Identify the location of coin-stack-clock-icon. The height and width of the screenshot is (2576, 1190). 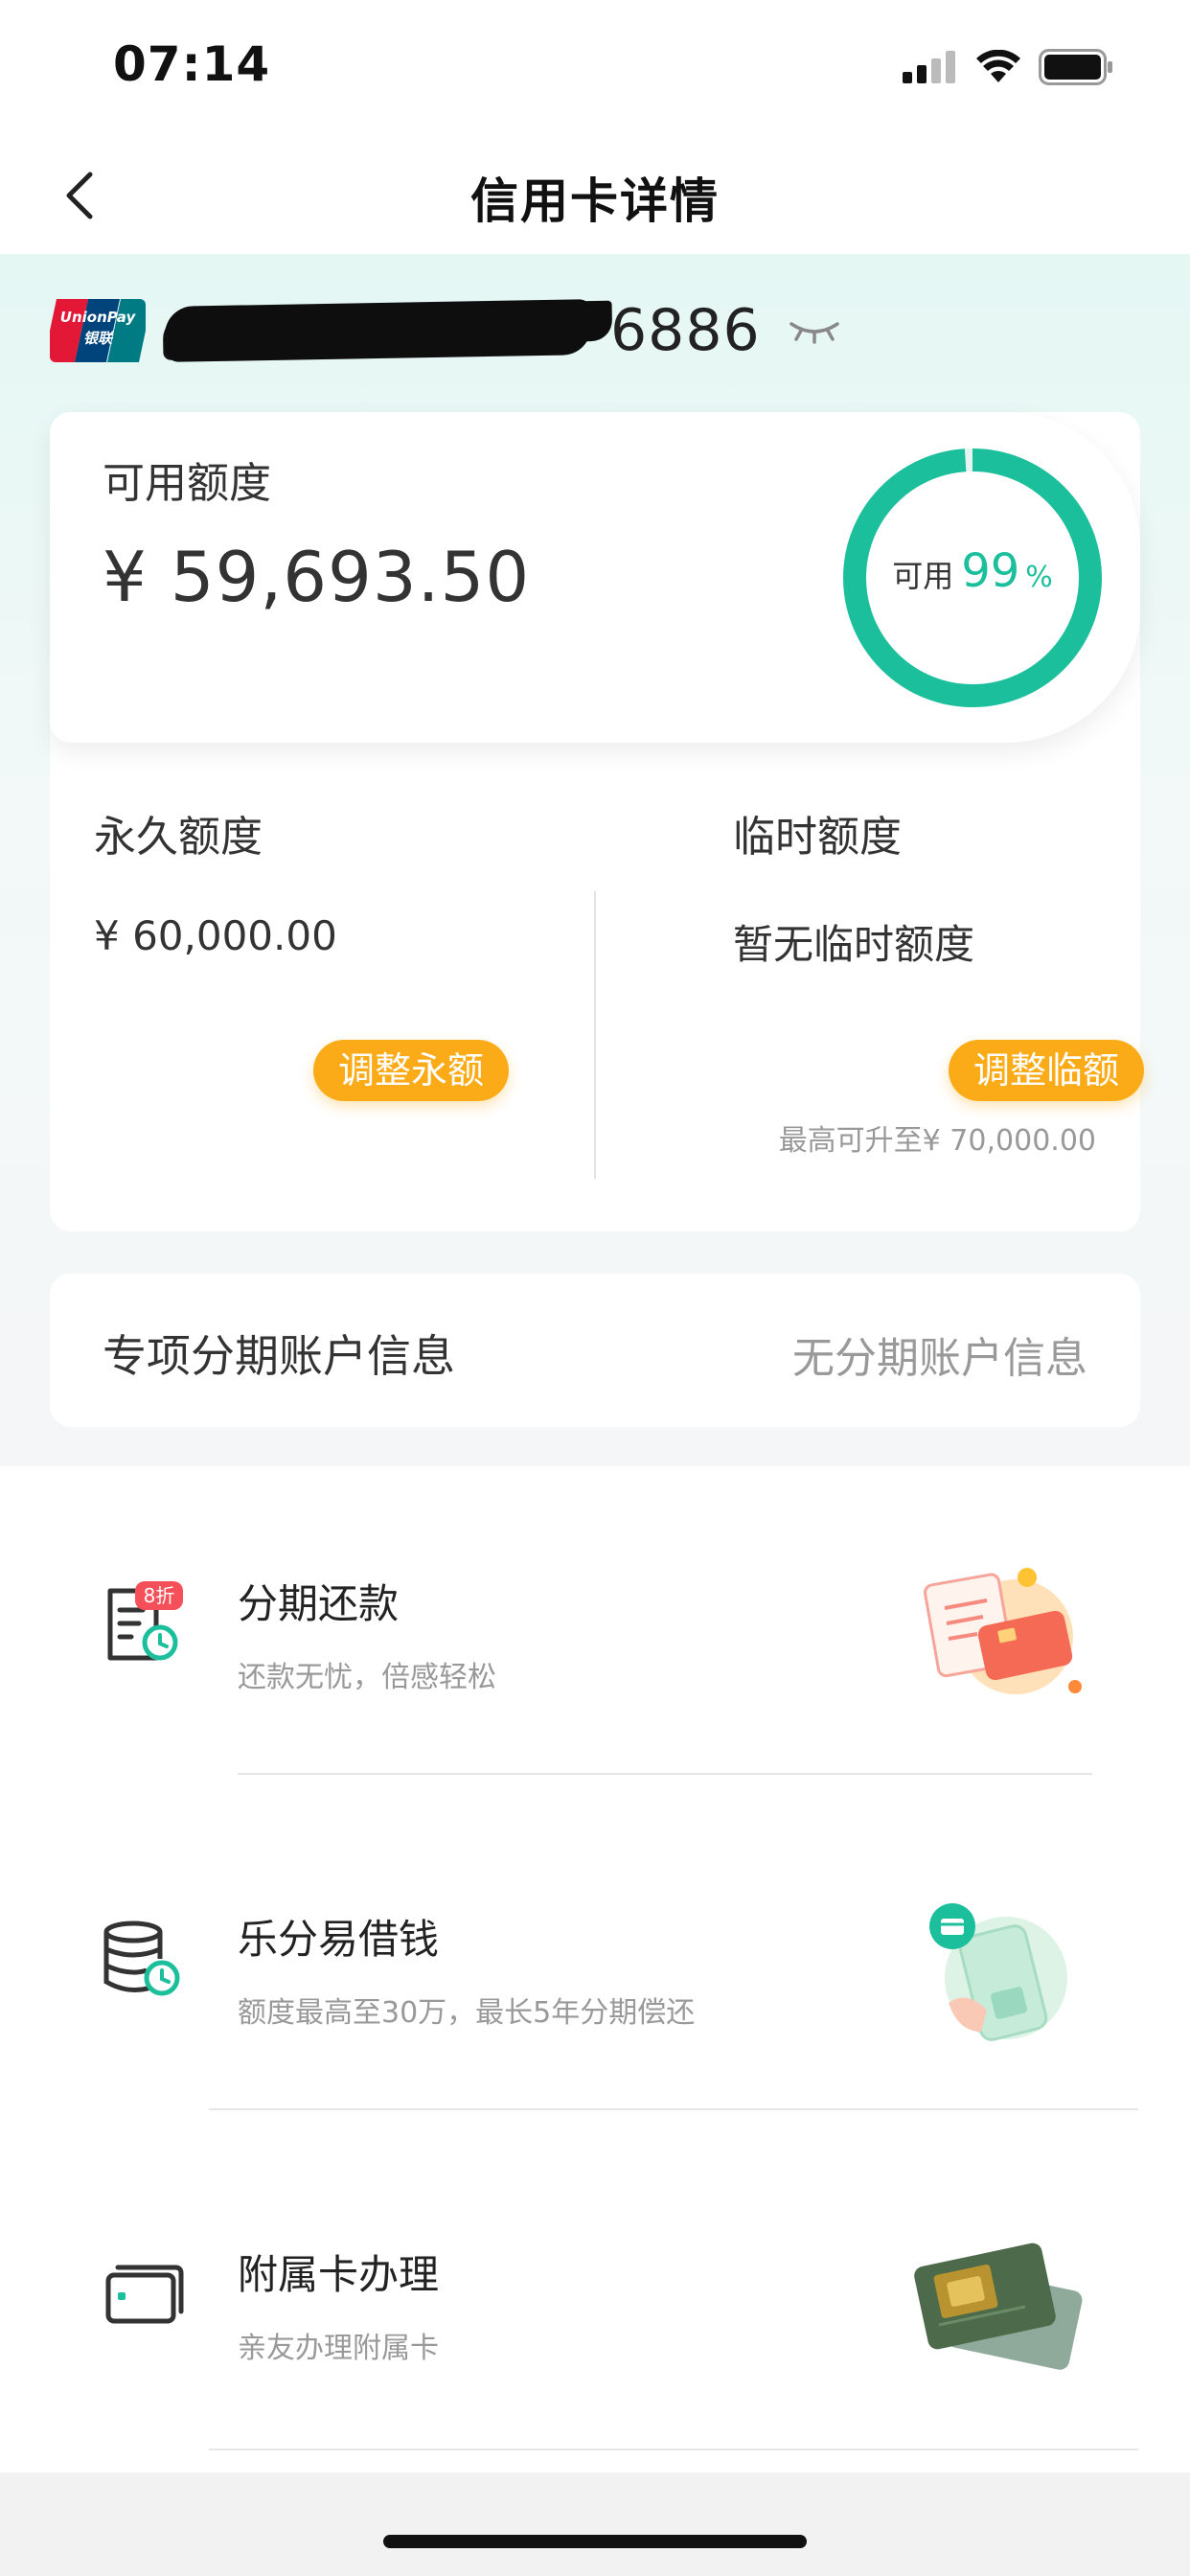
(144, 1960).